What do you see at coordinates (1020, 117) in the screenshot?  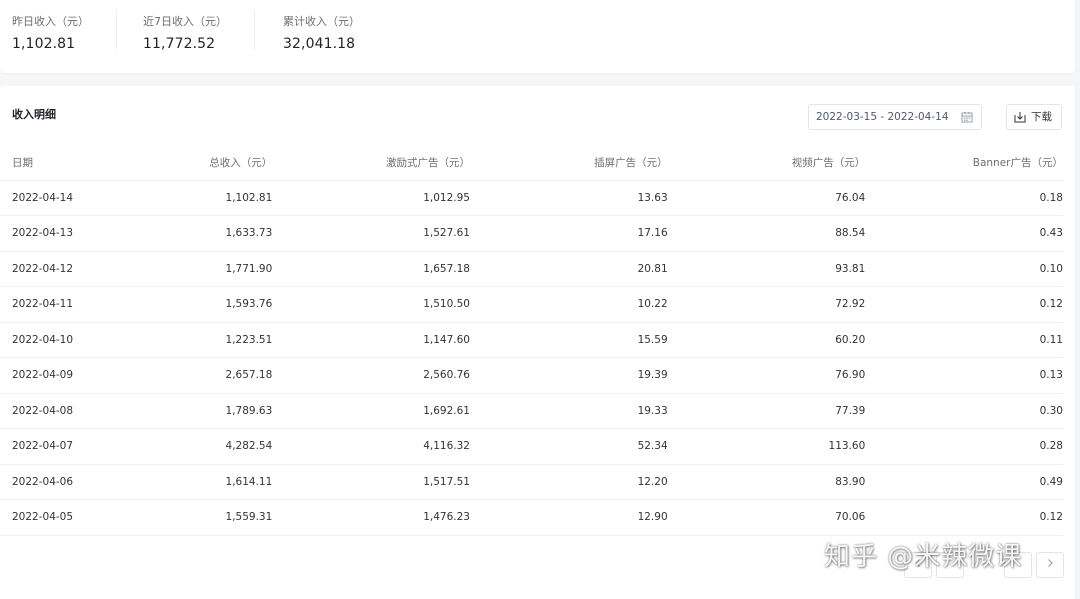 I see `download-icon` at bounding box center [1020, 117].